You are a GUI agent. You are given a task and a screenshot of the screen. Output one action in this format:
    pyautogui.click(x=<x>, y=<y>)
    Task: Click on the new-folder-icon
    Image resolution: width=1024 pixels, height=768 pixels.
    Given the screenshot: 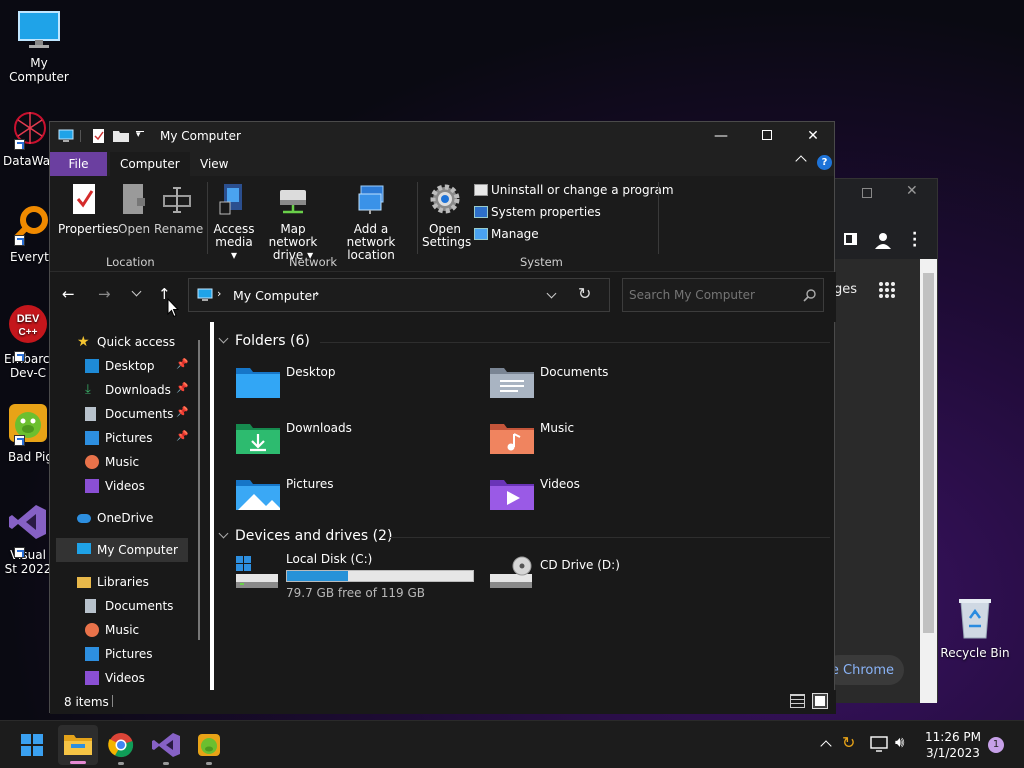 What is the action you would take?
    pyautogui.click(x=121, y=135)
    